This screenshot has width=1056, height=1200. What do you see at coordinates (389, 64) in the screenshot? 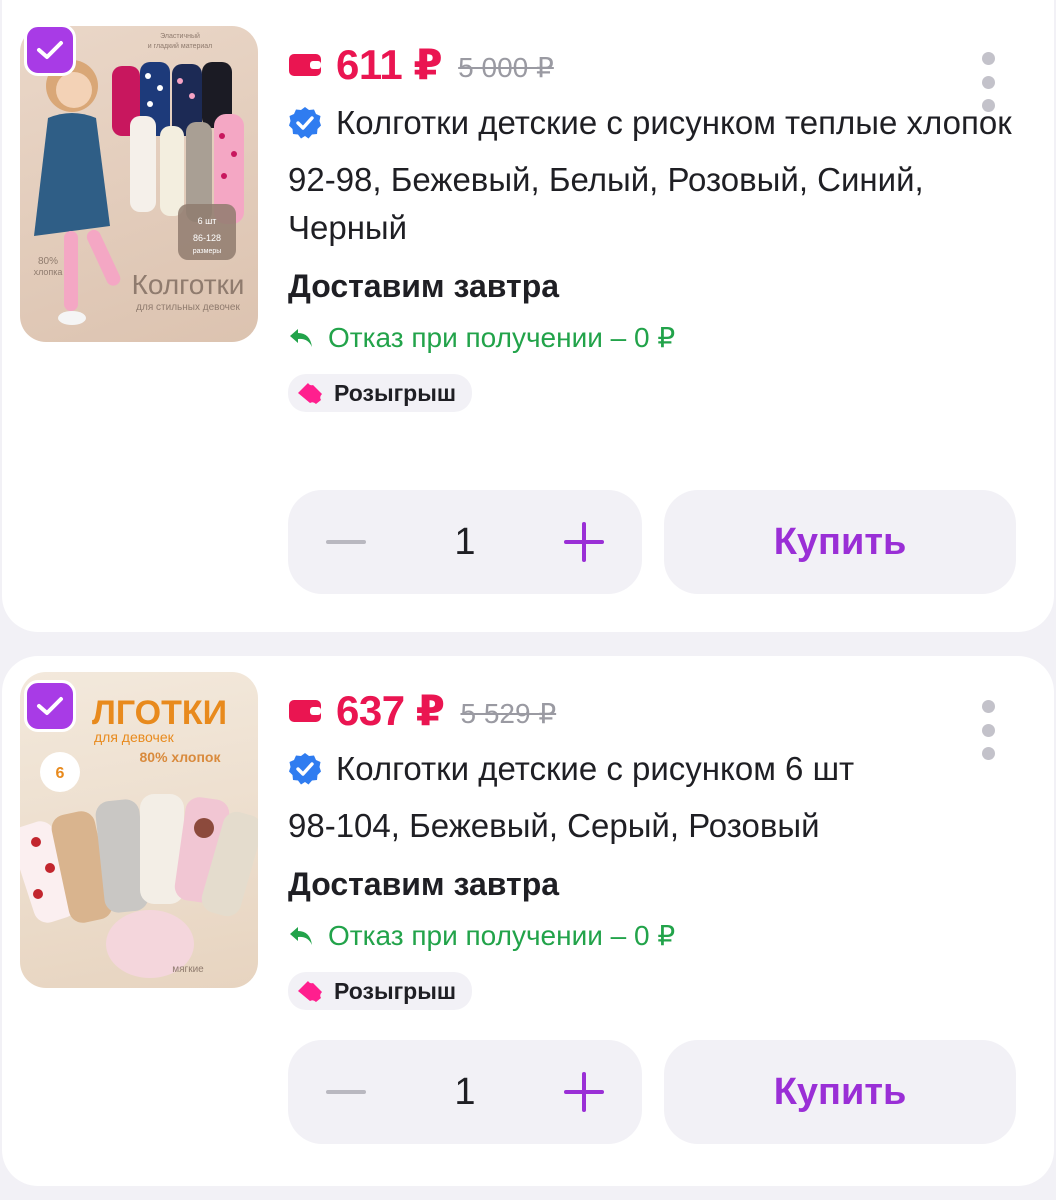
I see `current-price: 611 ₽` at bounding box center [389, 64].